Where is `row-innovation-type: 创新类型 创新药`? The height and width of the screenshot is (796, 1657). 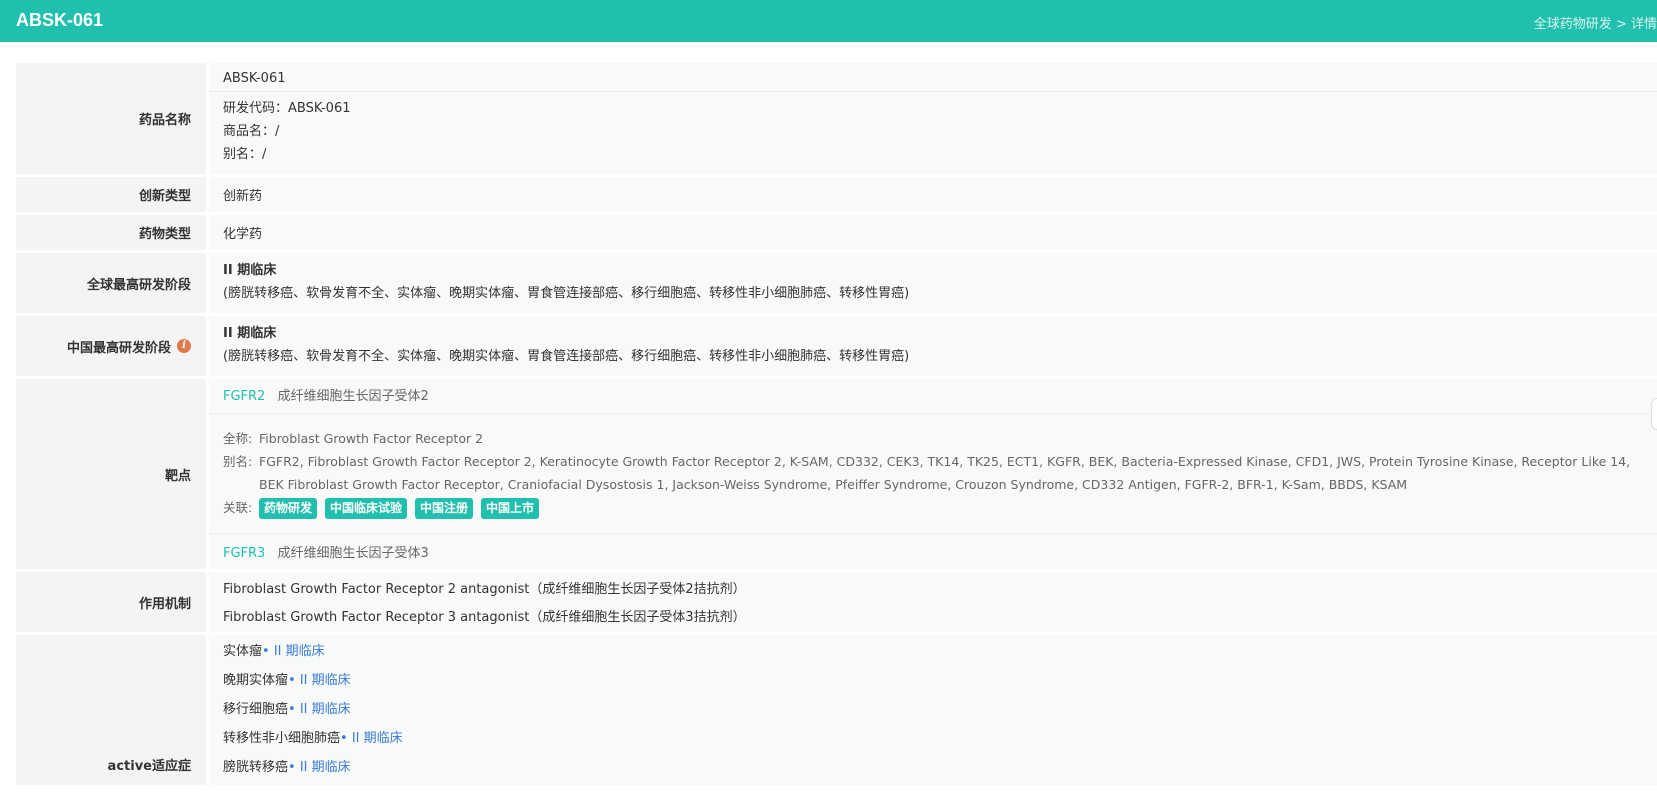
row-innovation-type: 创新类型 创新药 is located at coordinates (836, 196).